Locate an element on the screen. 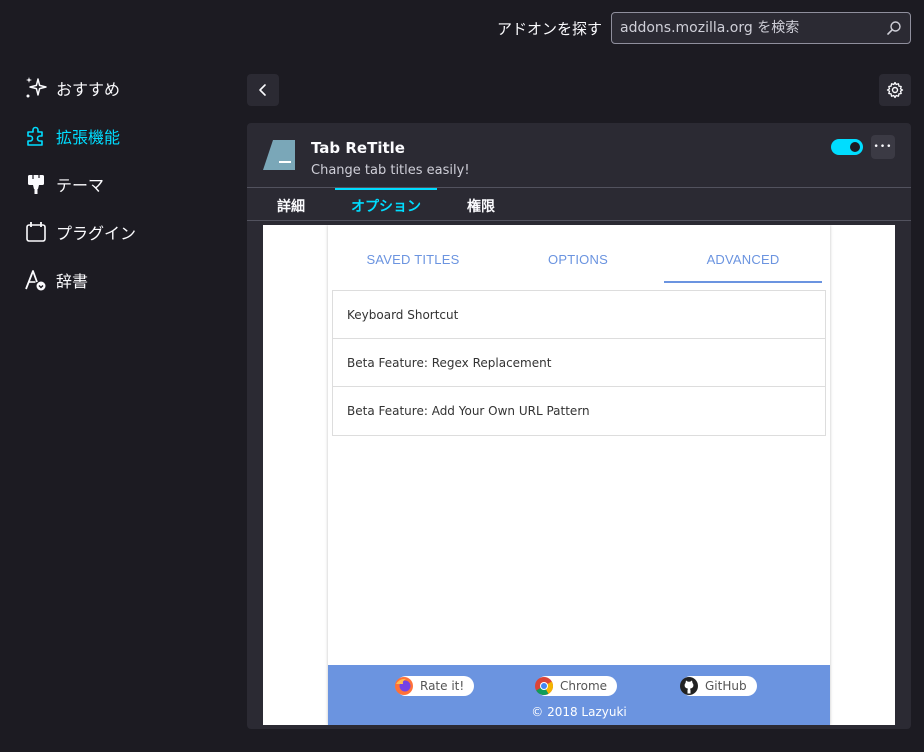 This screenshot has width=924, height=752. rate-it-link: Rate it! is located at coordinates (435, 686).